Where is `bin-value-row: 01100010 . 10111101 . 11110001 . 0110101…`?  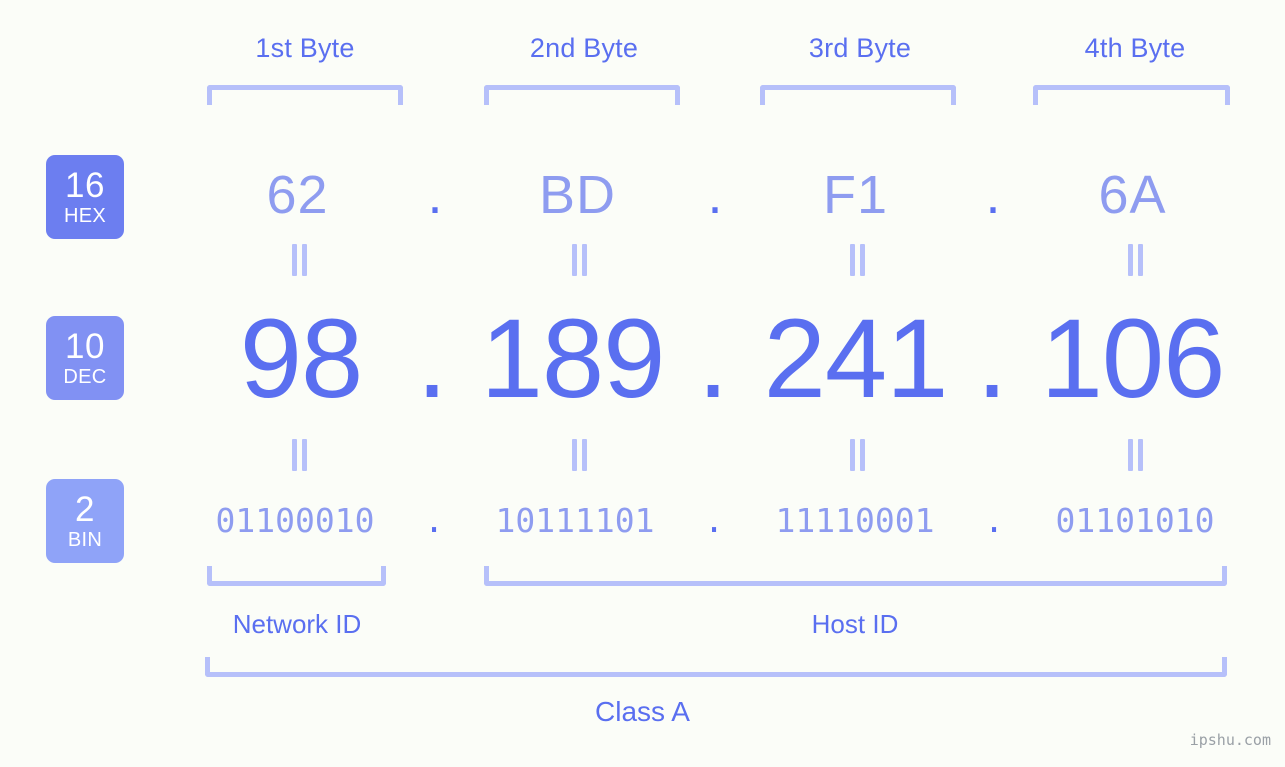 bin-value-row: 01100010 . 10111101 . 11110001 . 0110101… is located at coordinates (642, 521).